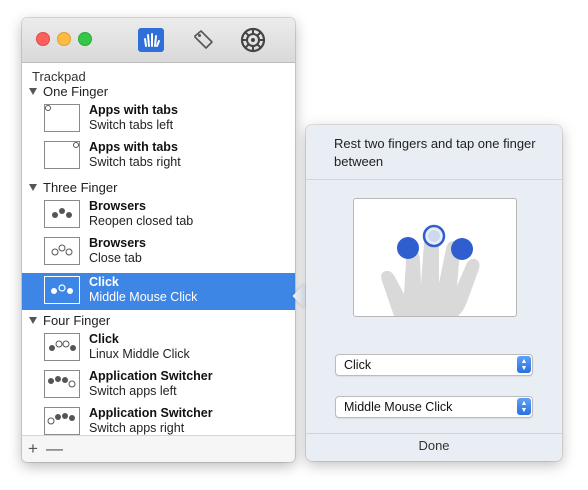  I want to click on group-one-finger: One Finger, so click(68, 91).